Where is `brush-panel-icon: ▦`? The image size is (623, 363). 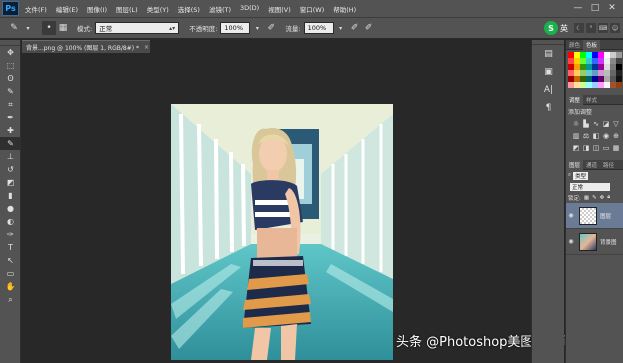
brush-panel-icon: ▦ is located at coordinates (63, 28).